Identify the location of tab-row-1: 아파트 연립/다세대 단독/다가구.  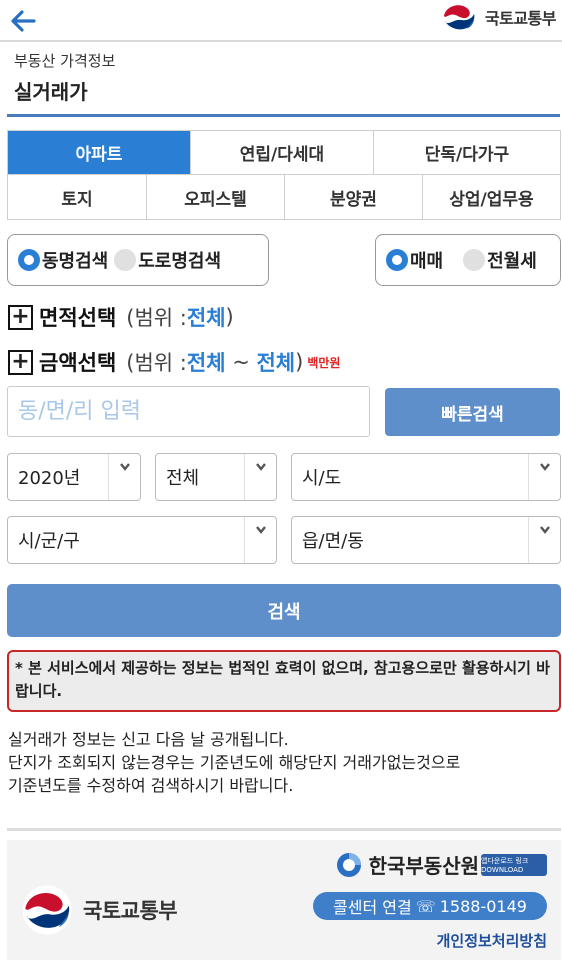
(284, 153).